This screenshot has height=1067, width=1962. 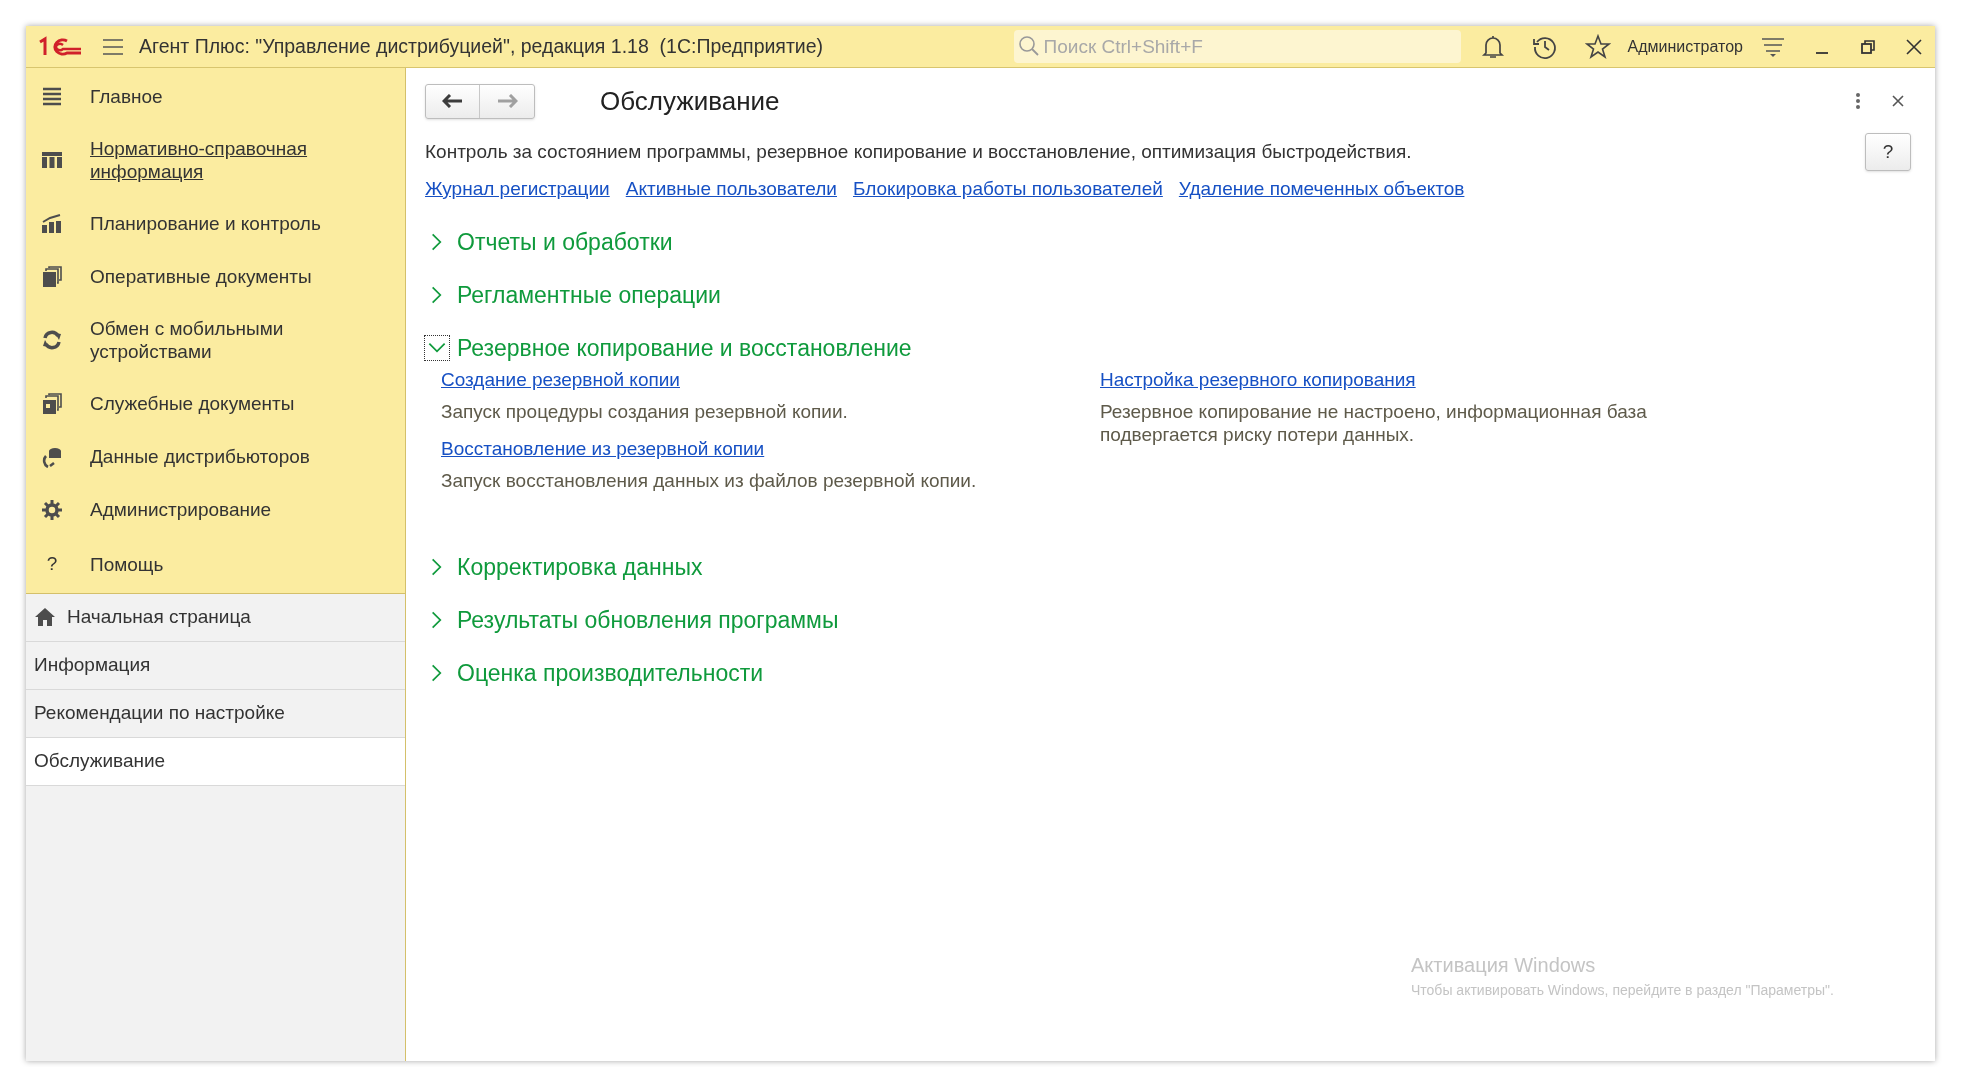 What do you see at coordinates (565, 242) in the screenshot?
I see `section-title: Отчеты и обработки` at bounding box center [565, 242].